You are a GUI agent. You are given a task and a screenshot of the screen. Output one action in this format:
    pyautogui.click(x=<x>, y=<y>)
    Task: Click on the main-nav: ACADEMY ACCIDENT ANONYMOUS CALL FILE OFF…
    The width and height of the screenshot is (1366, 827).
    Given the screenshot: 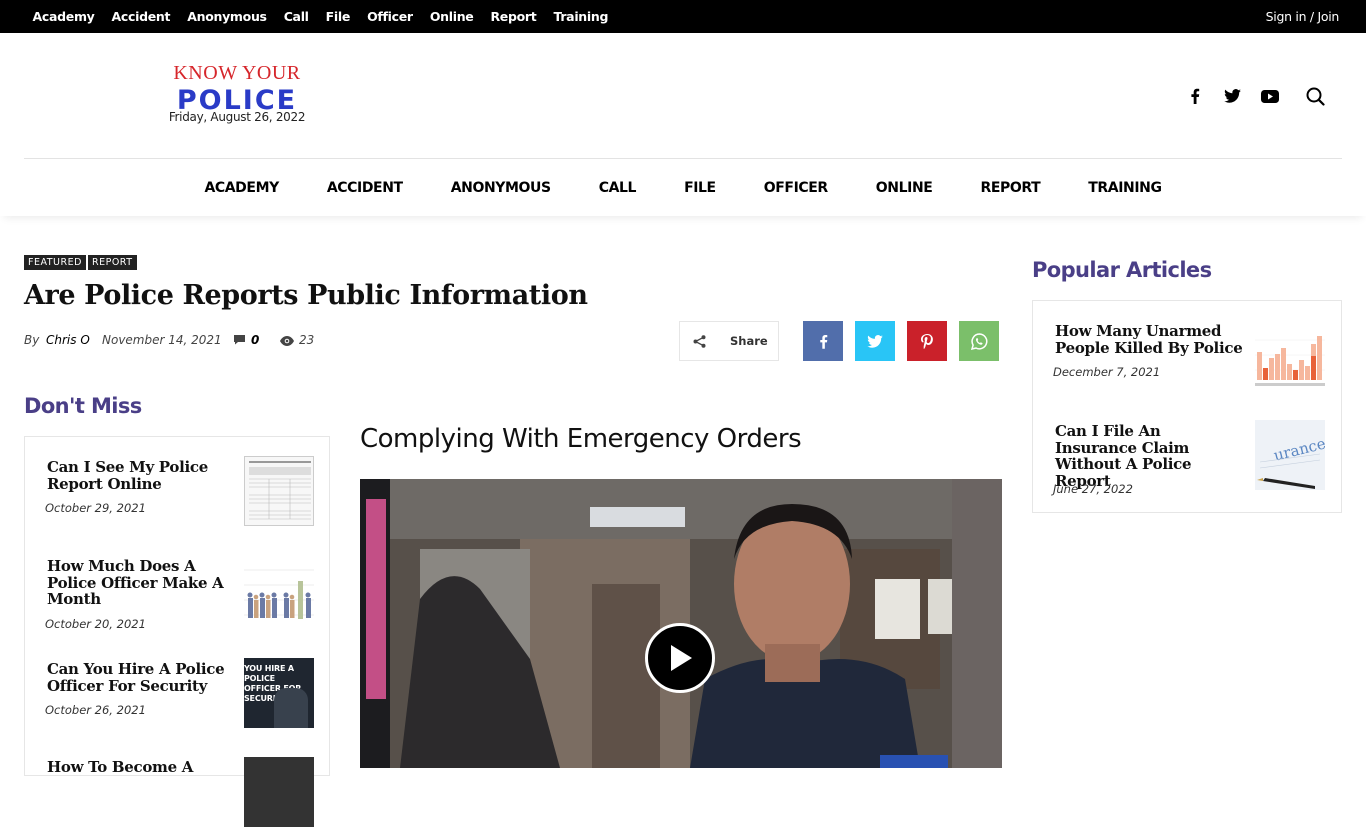 What is the action you would take?
    pyautogui.click(x=683, y=187)
    